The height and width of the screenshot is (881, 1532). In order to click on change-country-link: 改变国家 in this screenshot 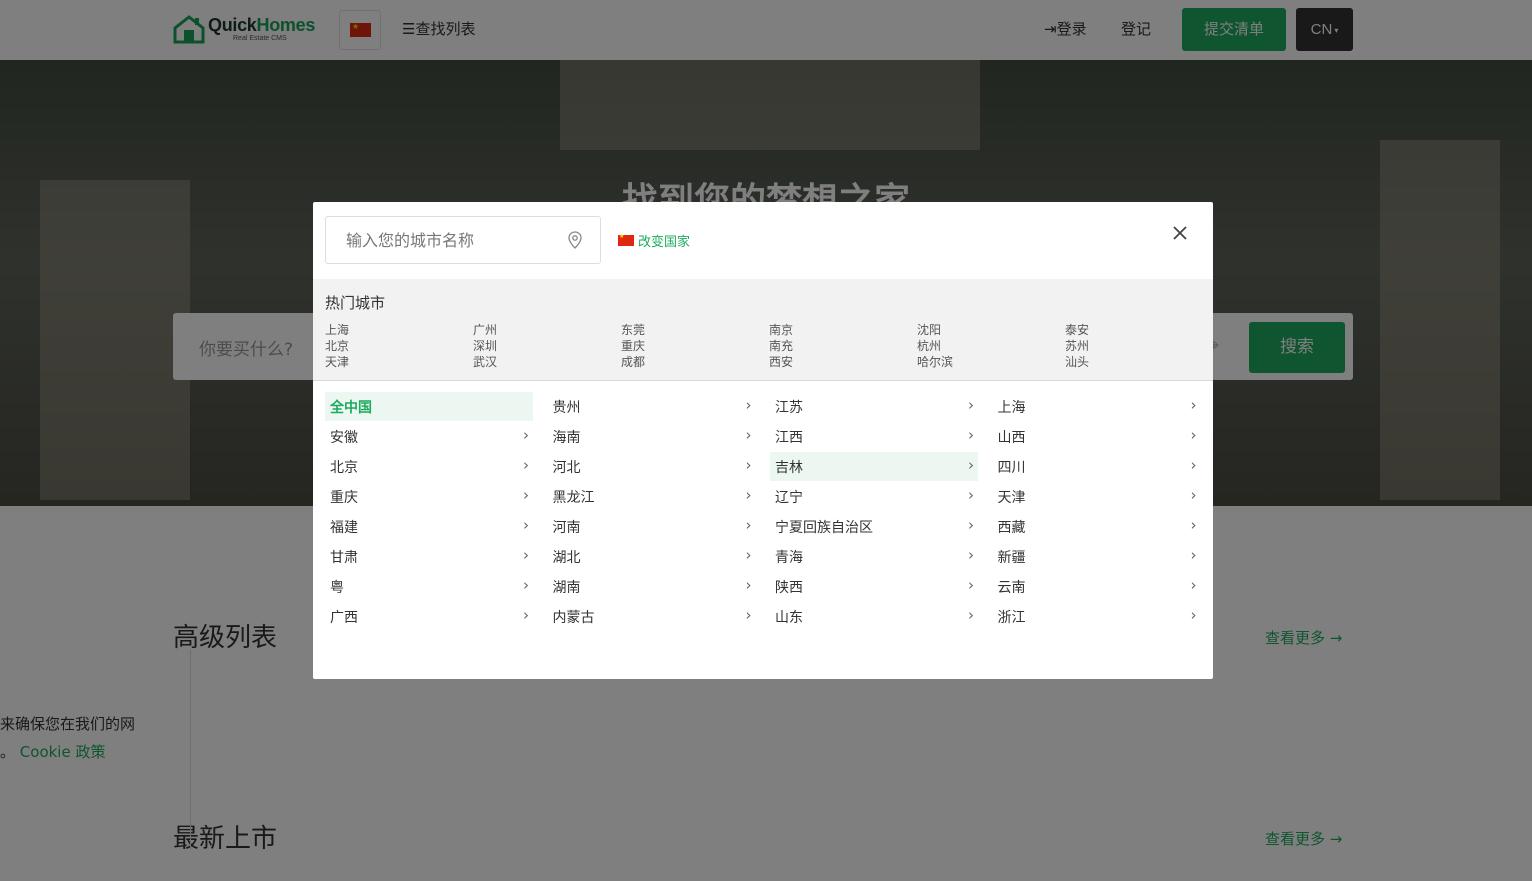, I will do `click(654, 240)`.